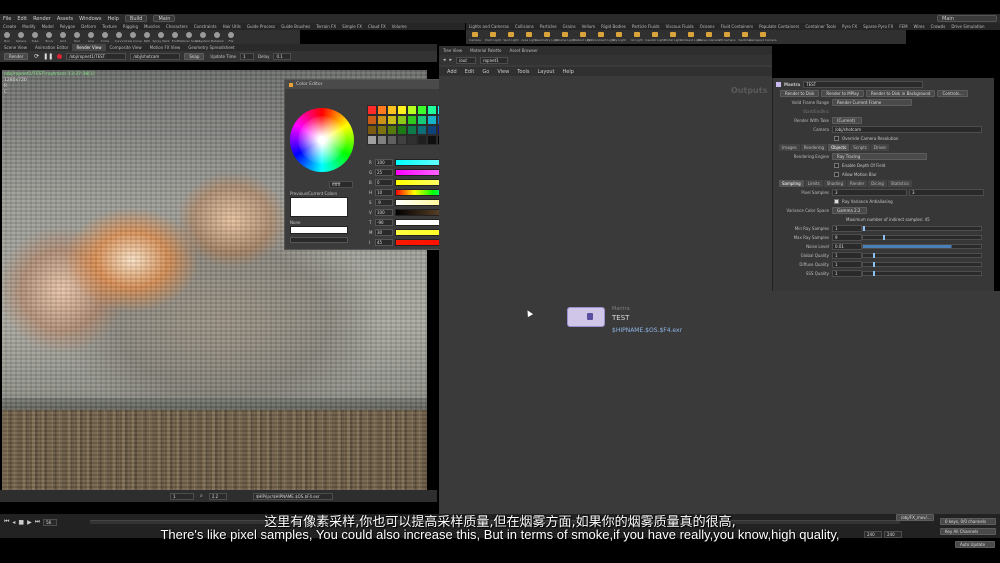  Describe the element at coordinates (839, 147) in the screenshot. I see `tab-objects: Objects` at that location.